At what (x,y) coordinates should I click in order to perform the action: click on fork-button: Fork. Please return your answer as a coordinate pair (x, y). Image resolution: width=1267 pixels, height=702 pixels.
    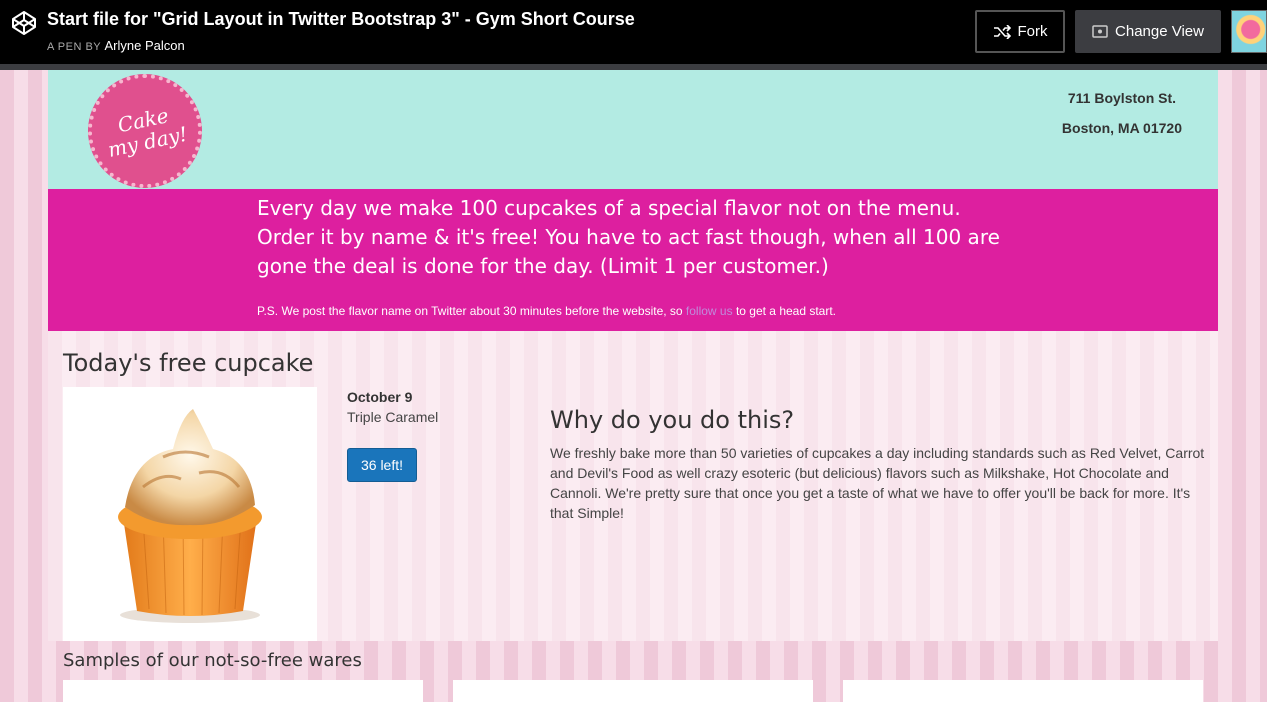
    Looking at the image, I should click on (1020, 31).